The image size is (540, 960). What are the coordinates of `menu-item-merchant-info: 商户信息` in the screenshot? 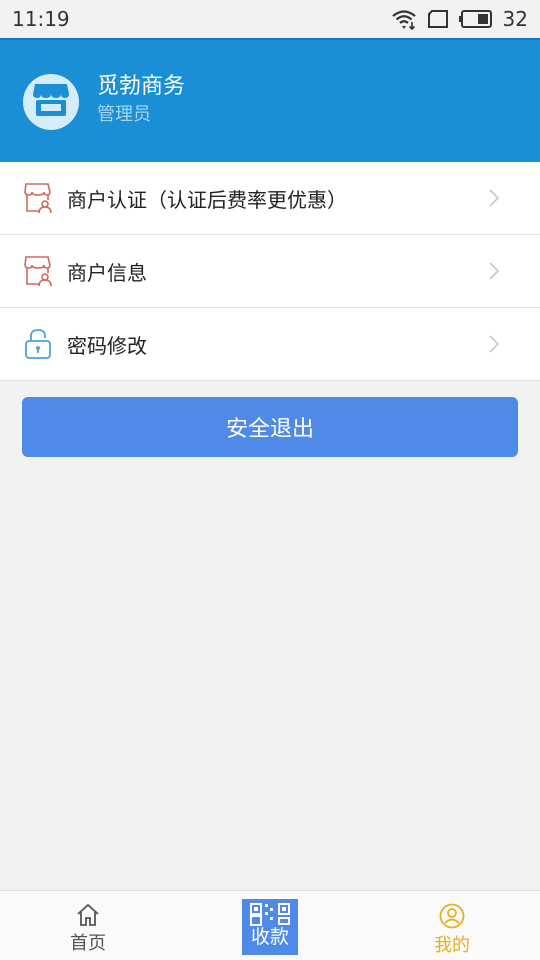 It's located at (270, 271).